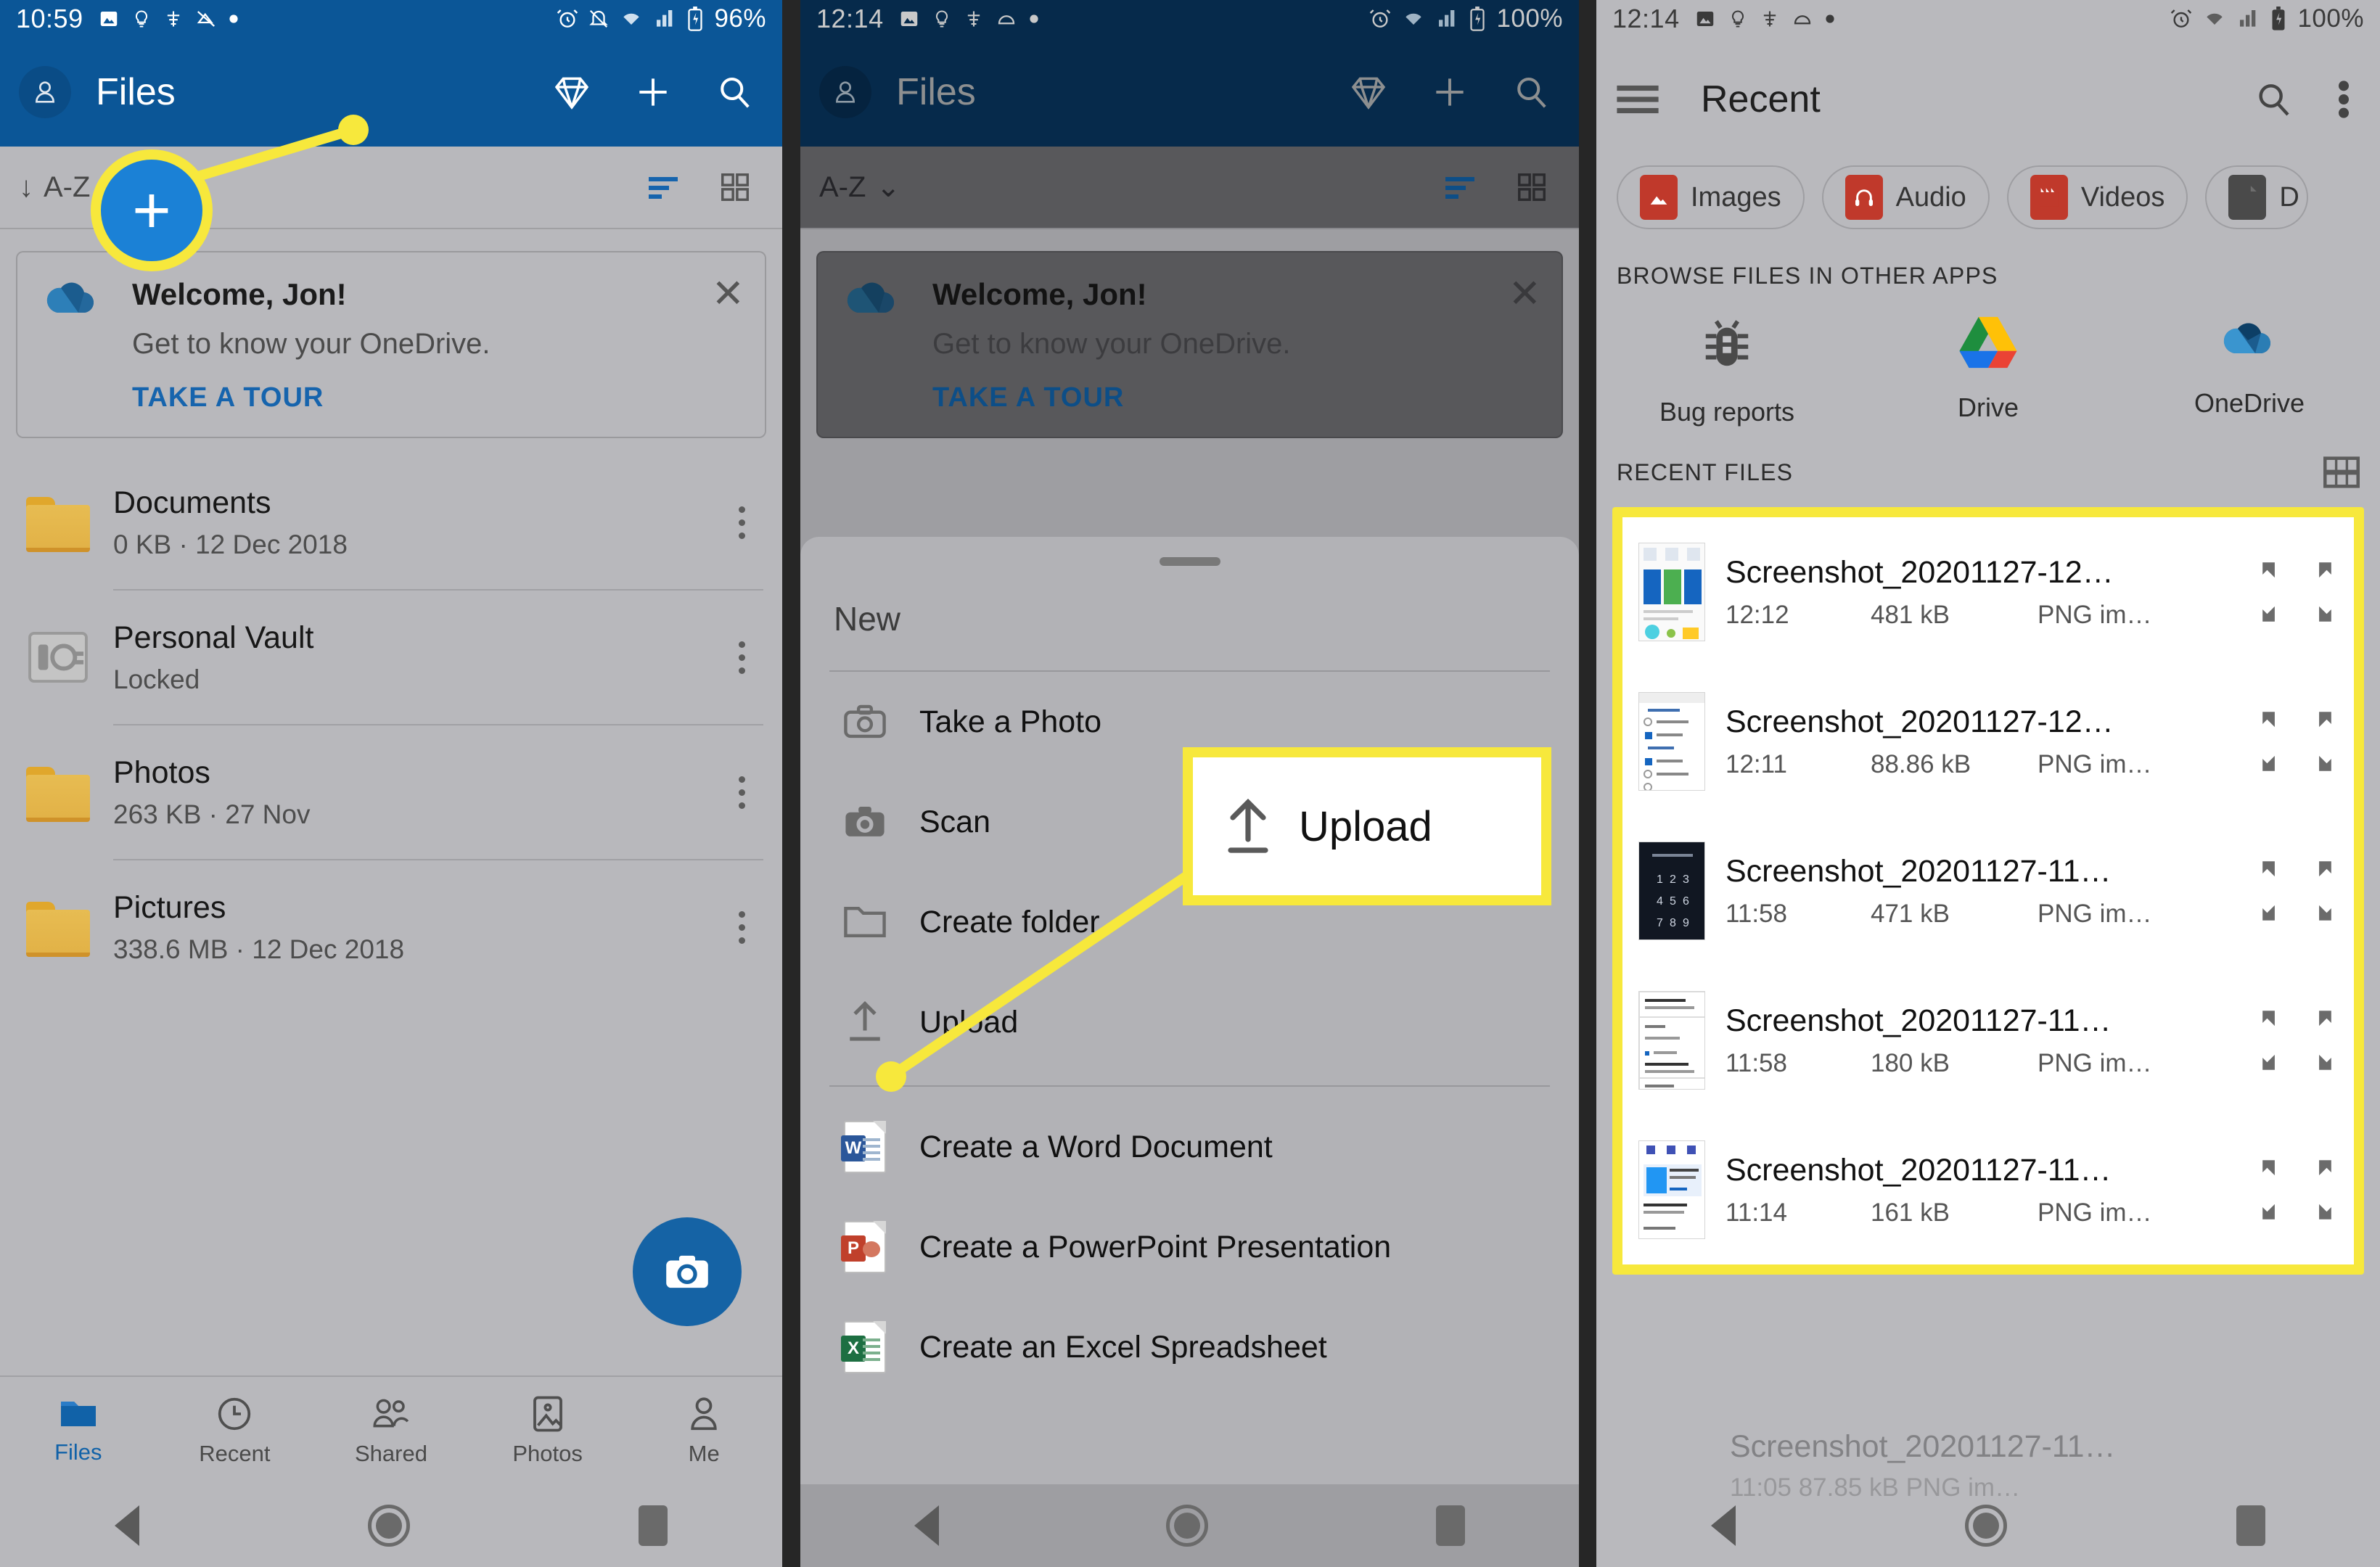  I want to click on tab-photos: Photos, so click(547, 1430).